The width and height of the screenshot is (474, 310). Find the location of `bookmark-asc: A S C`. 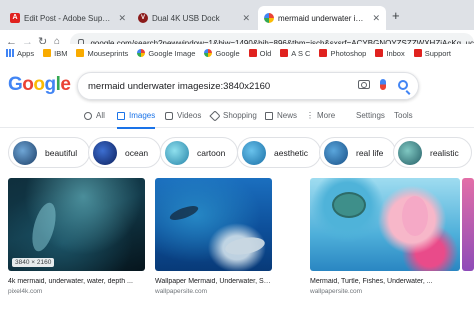

bookmark-asc: A S C is located at coordinates (295, 53).